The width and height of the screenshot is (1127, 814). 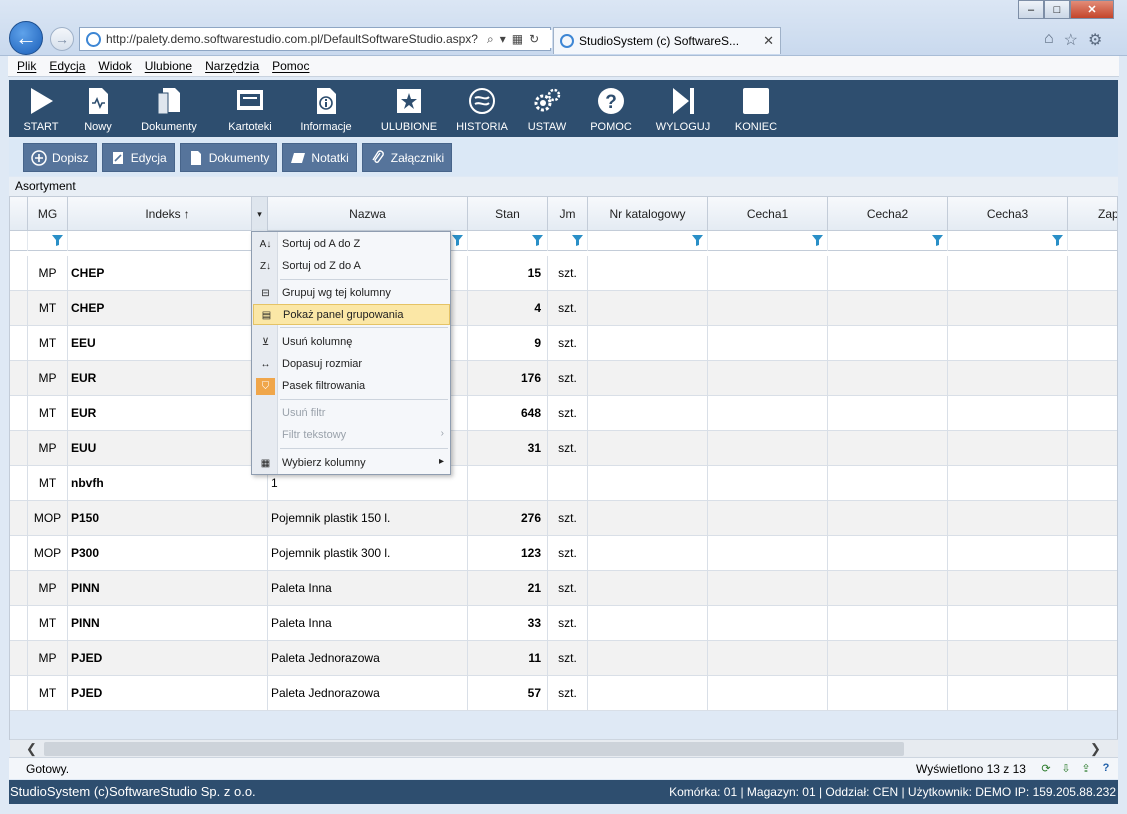 I want to click on toolbar-kartoteki: Kartoteki, so click(x=250, y=108).